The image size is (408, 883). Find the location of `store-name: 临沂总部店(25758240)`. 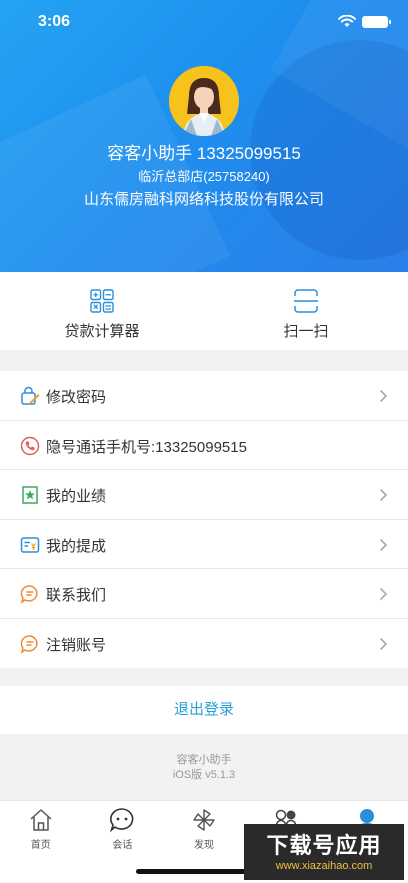

store-name: 临沂总部店(25758240) is located at coordinates (204, 176).